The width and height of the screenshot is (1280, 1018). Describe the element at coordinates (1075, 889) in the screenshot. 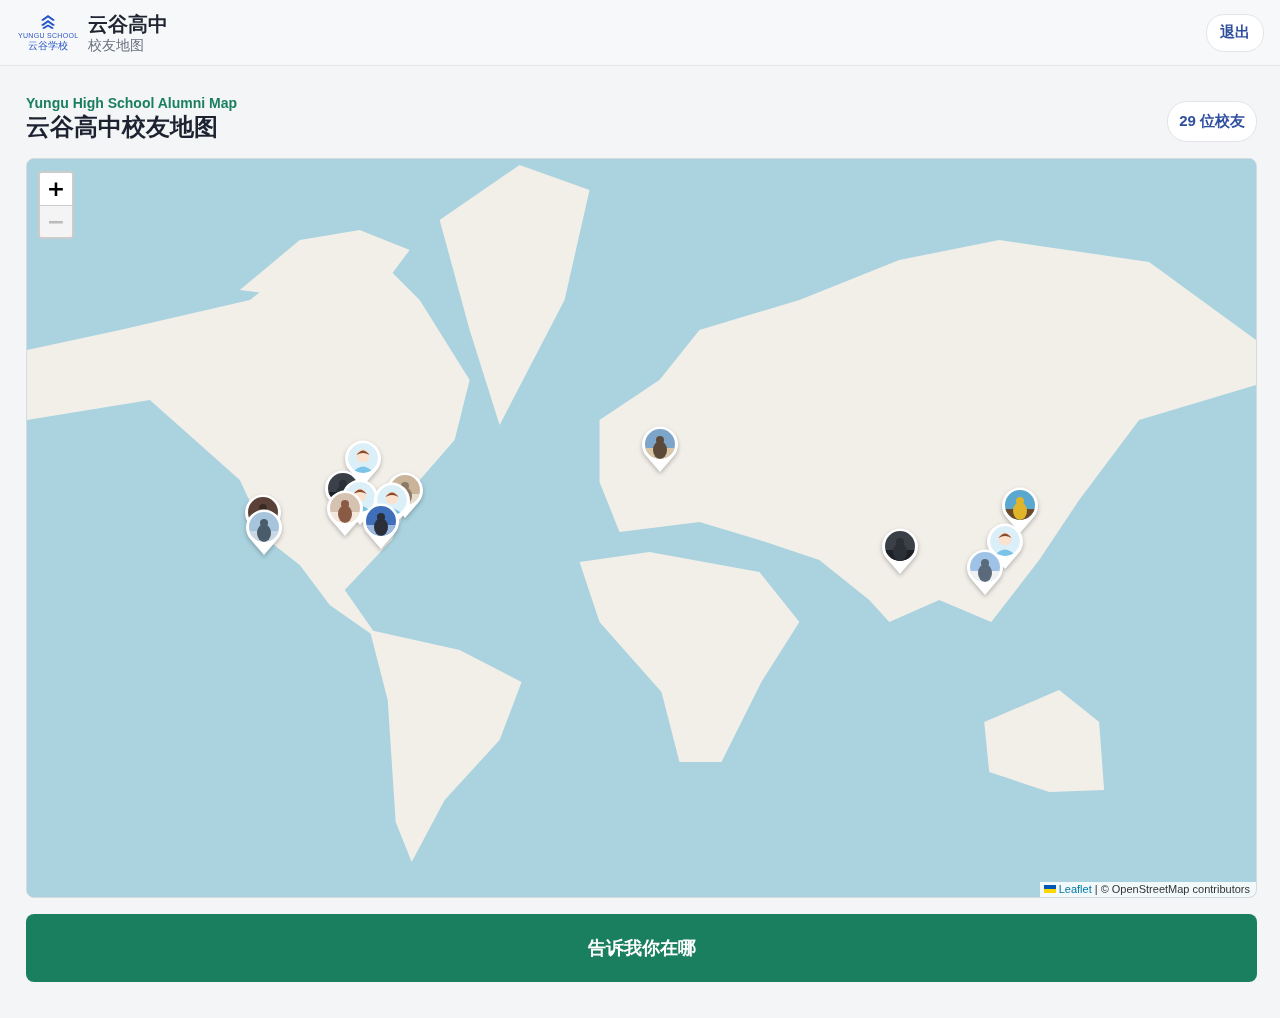

I see `leaflet-link: Leaflet` at that location.